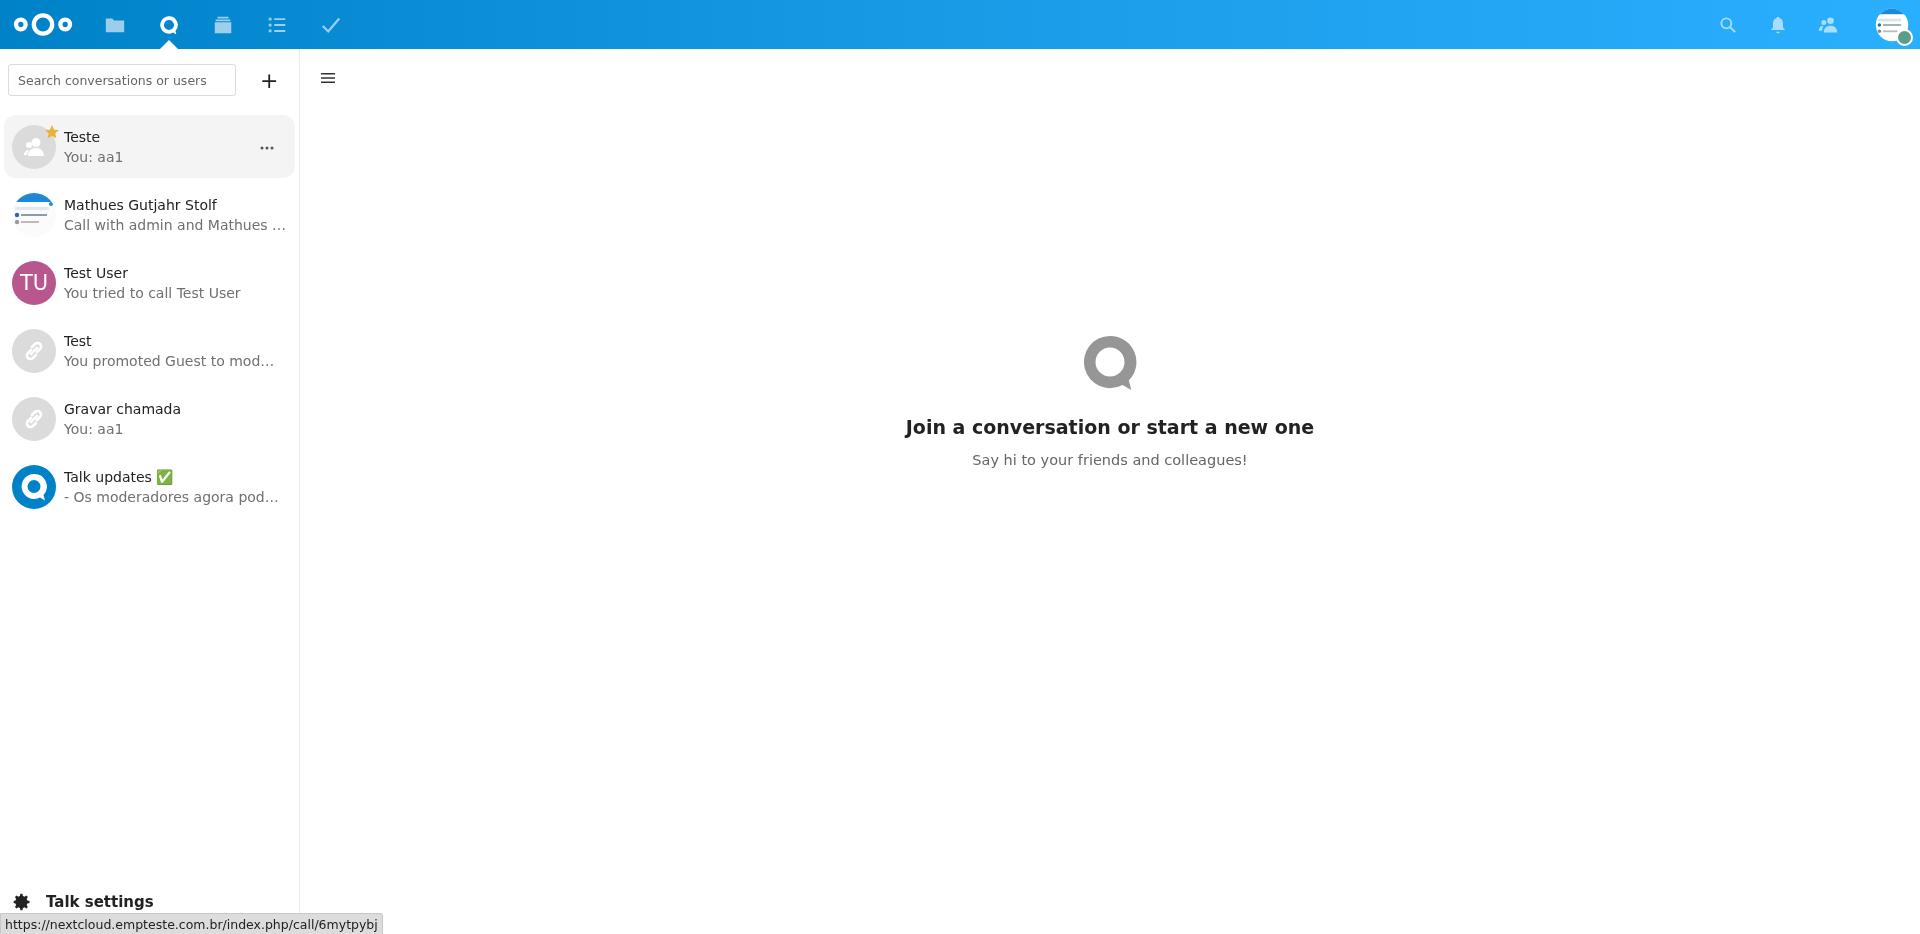 The image size is (1920, 934). Describe the element at coordinates (43, 24) in the screenshot. I see `logo-icon` at that location.